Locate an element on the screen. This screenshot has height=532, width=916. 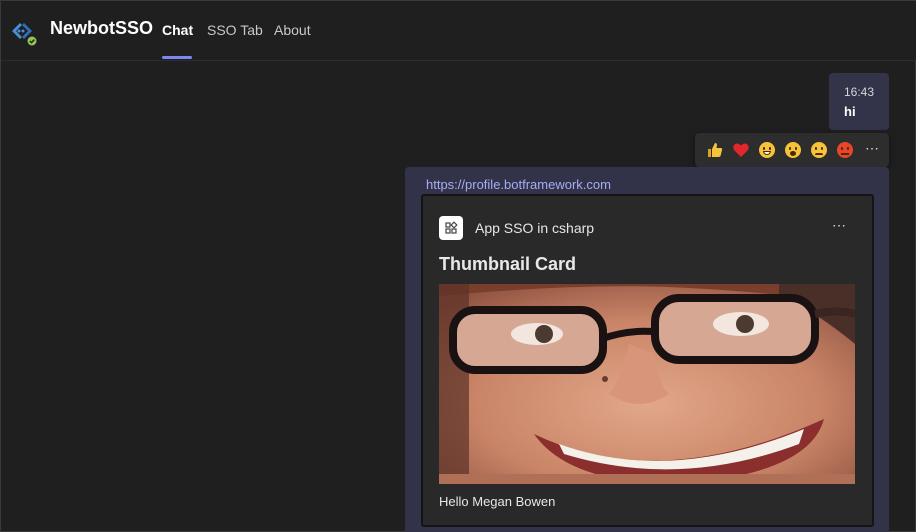
app-title: NewbotSSO is located at coordinates (102, 28).